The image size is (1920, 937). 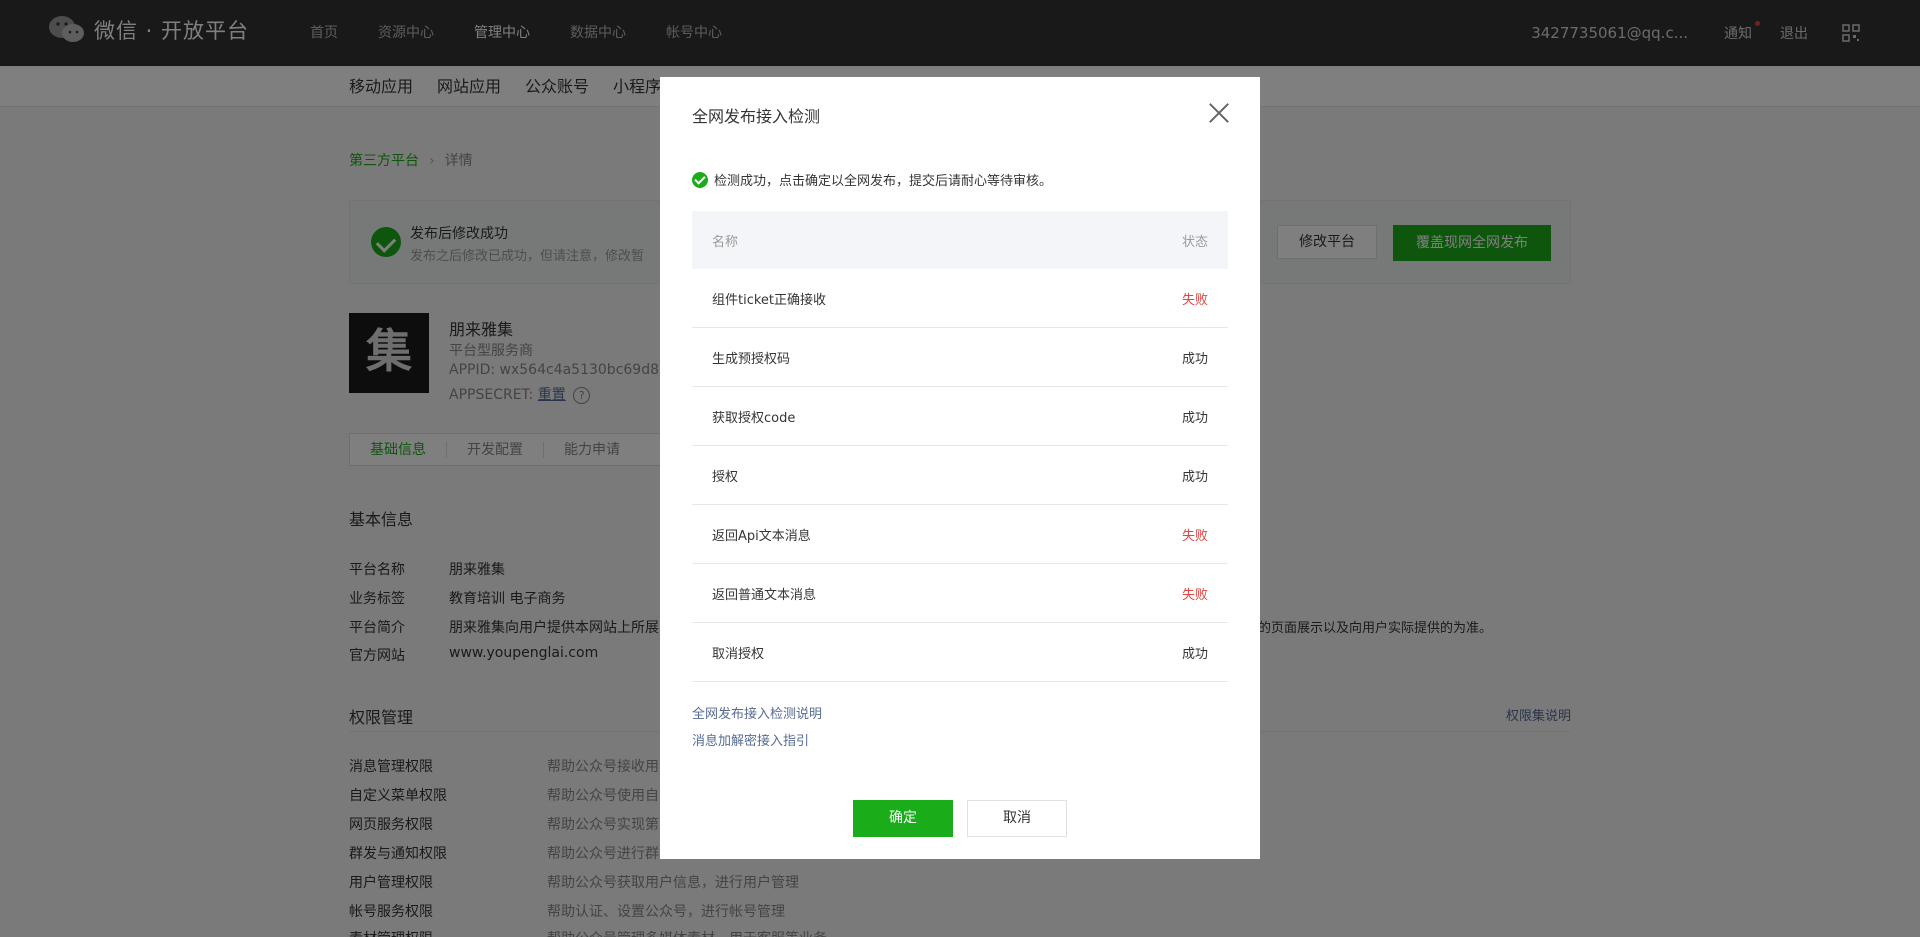 What do you see at coordinates (756, 116) in the screenshot?
I see `dialog-title: 全网发布接入检测` at bounding box center [756, 116].